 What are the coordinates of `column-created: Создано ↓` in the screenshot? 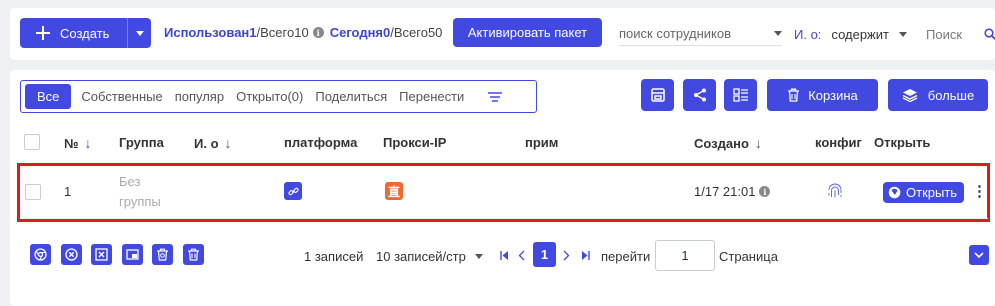 It's located at (728, 143).